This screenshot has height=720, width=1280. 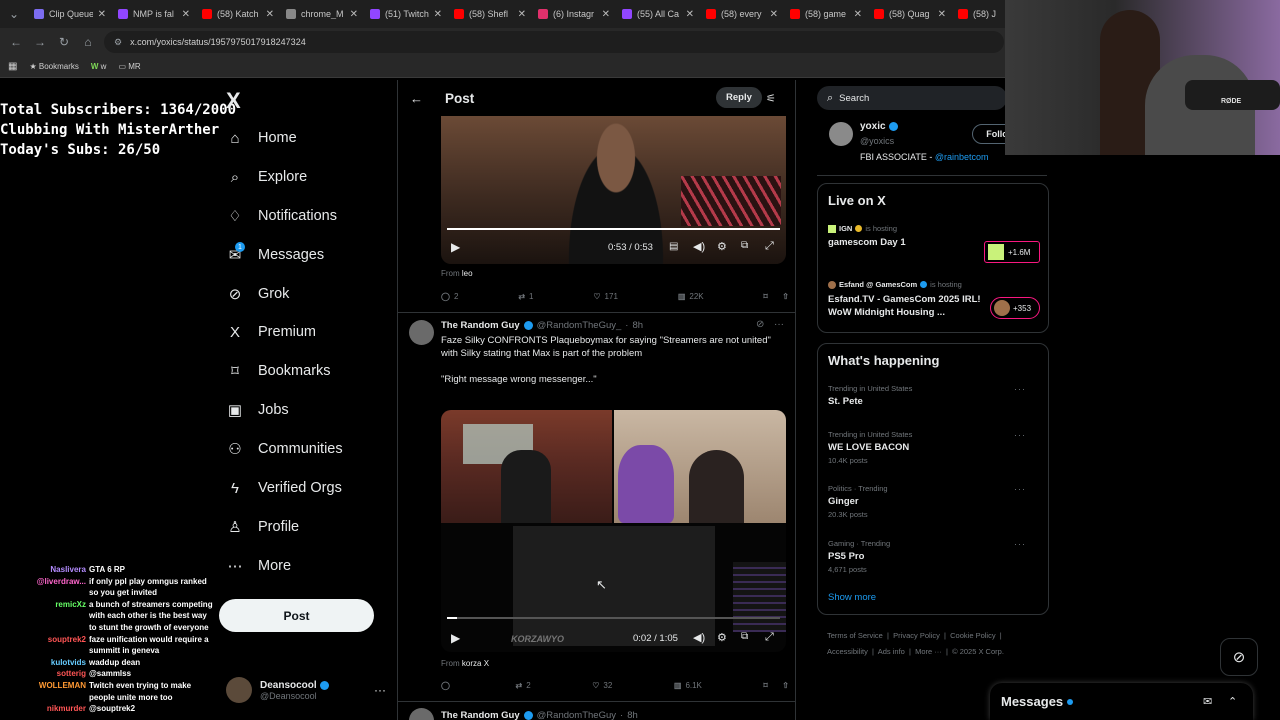 What do you see at coordinates (852, 597) in the screenshot?
I see `show-more-link: Show more` at bounding box center [852, 597].